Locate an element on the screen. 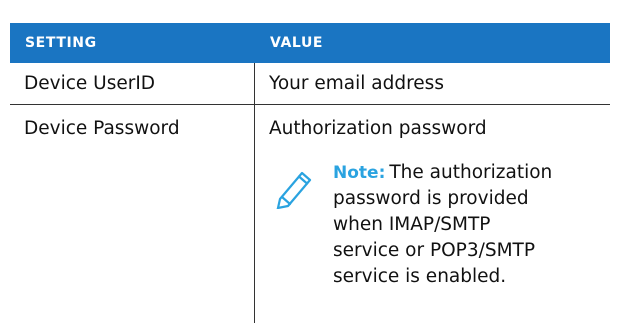 Image resolution: width=620 pixels, height=323 pixels. note-line: service is enabled. is located at coordinates (420, 276).